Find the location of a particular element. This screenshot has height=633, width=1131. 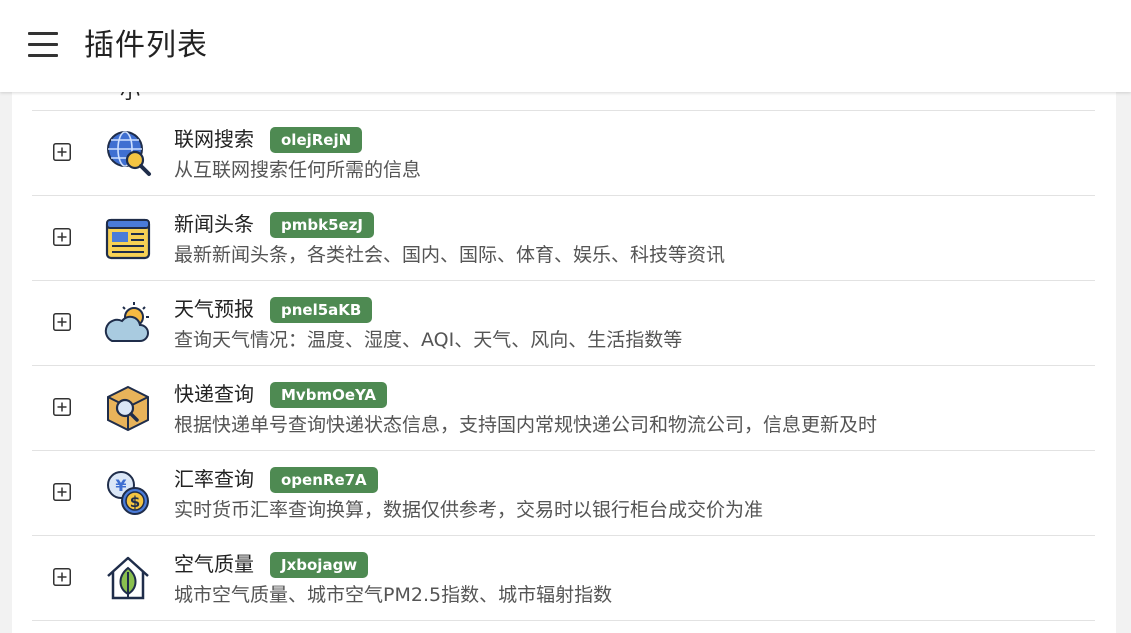

plugin-description: 从互联网搜索任何所需的信息 is located at coordinates (298, 170).